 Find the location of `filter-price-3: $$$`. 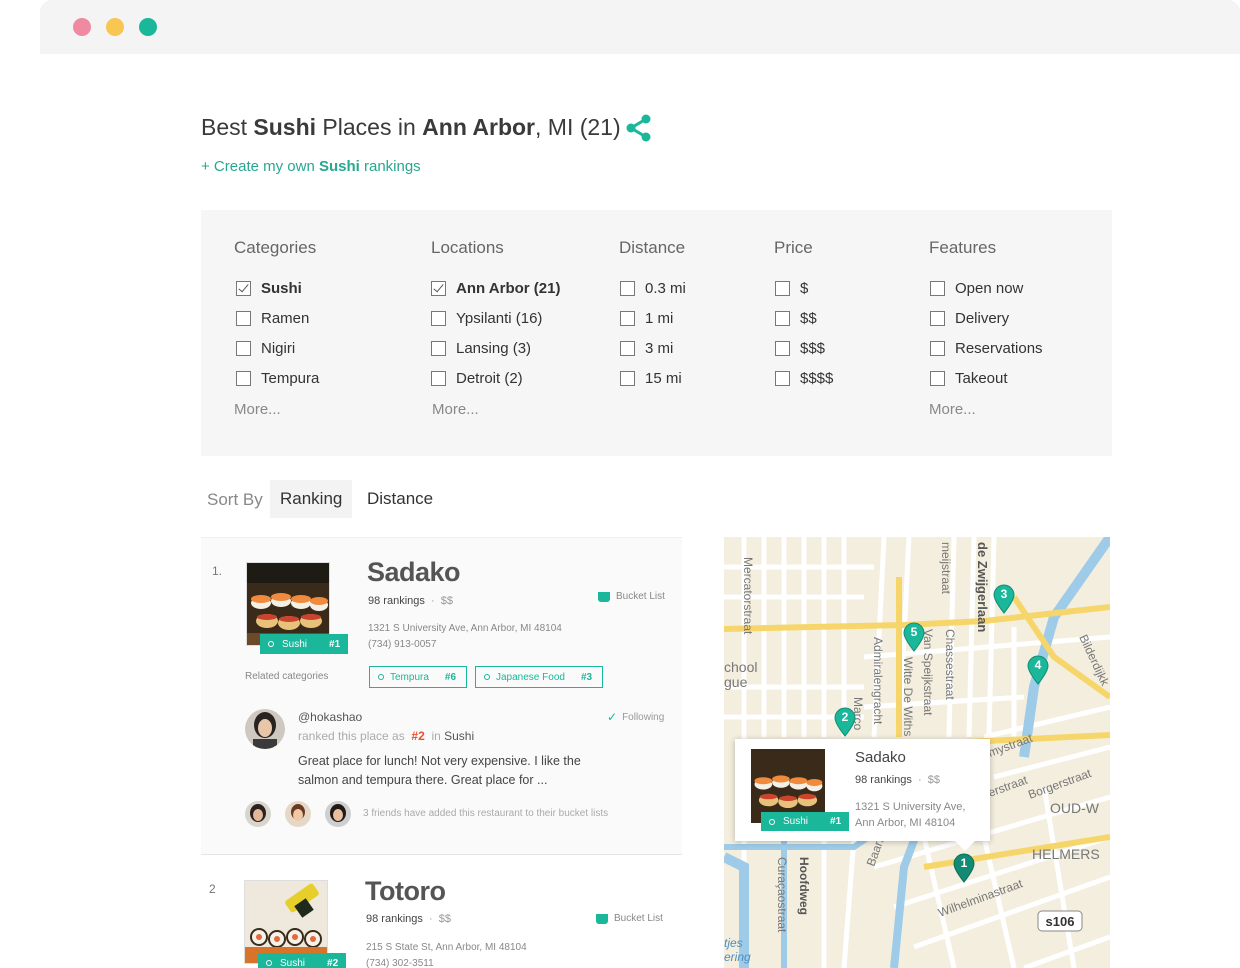

filter-price-3: $$$ is located at coordinates (800, 348).